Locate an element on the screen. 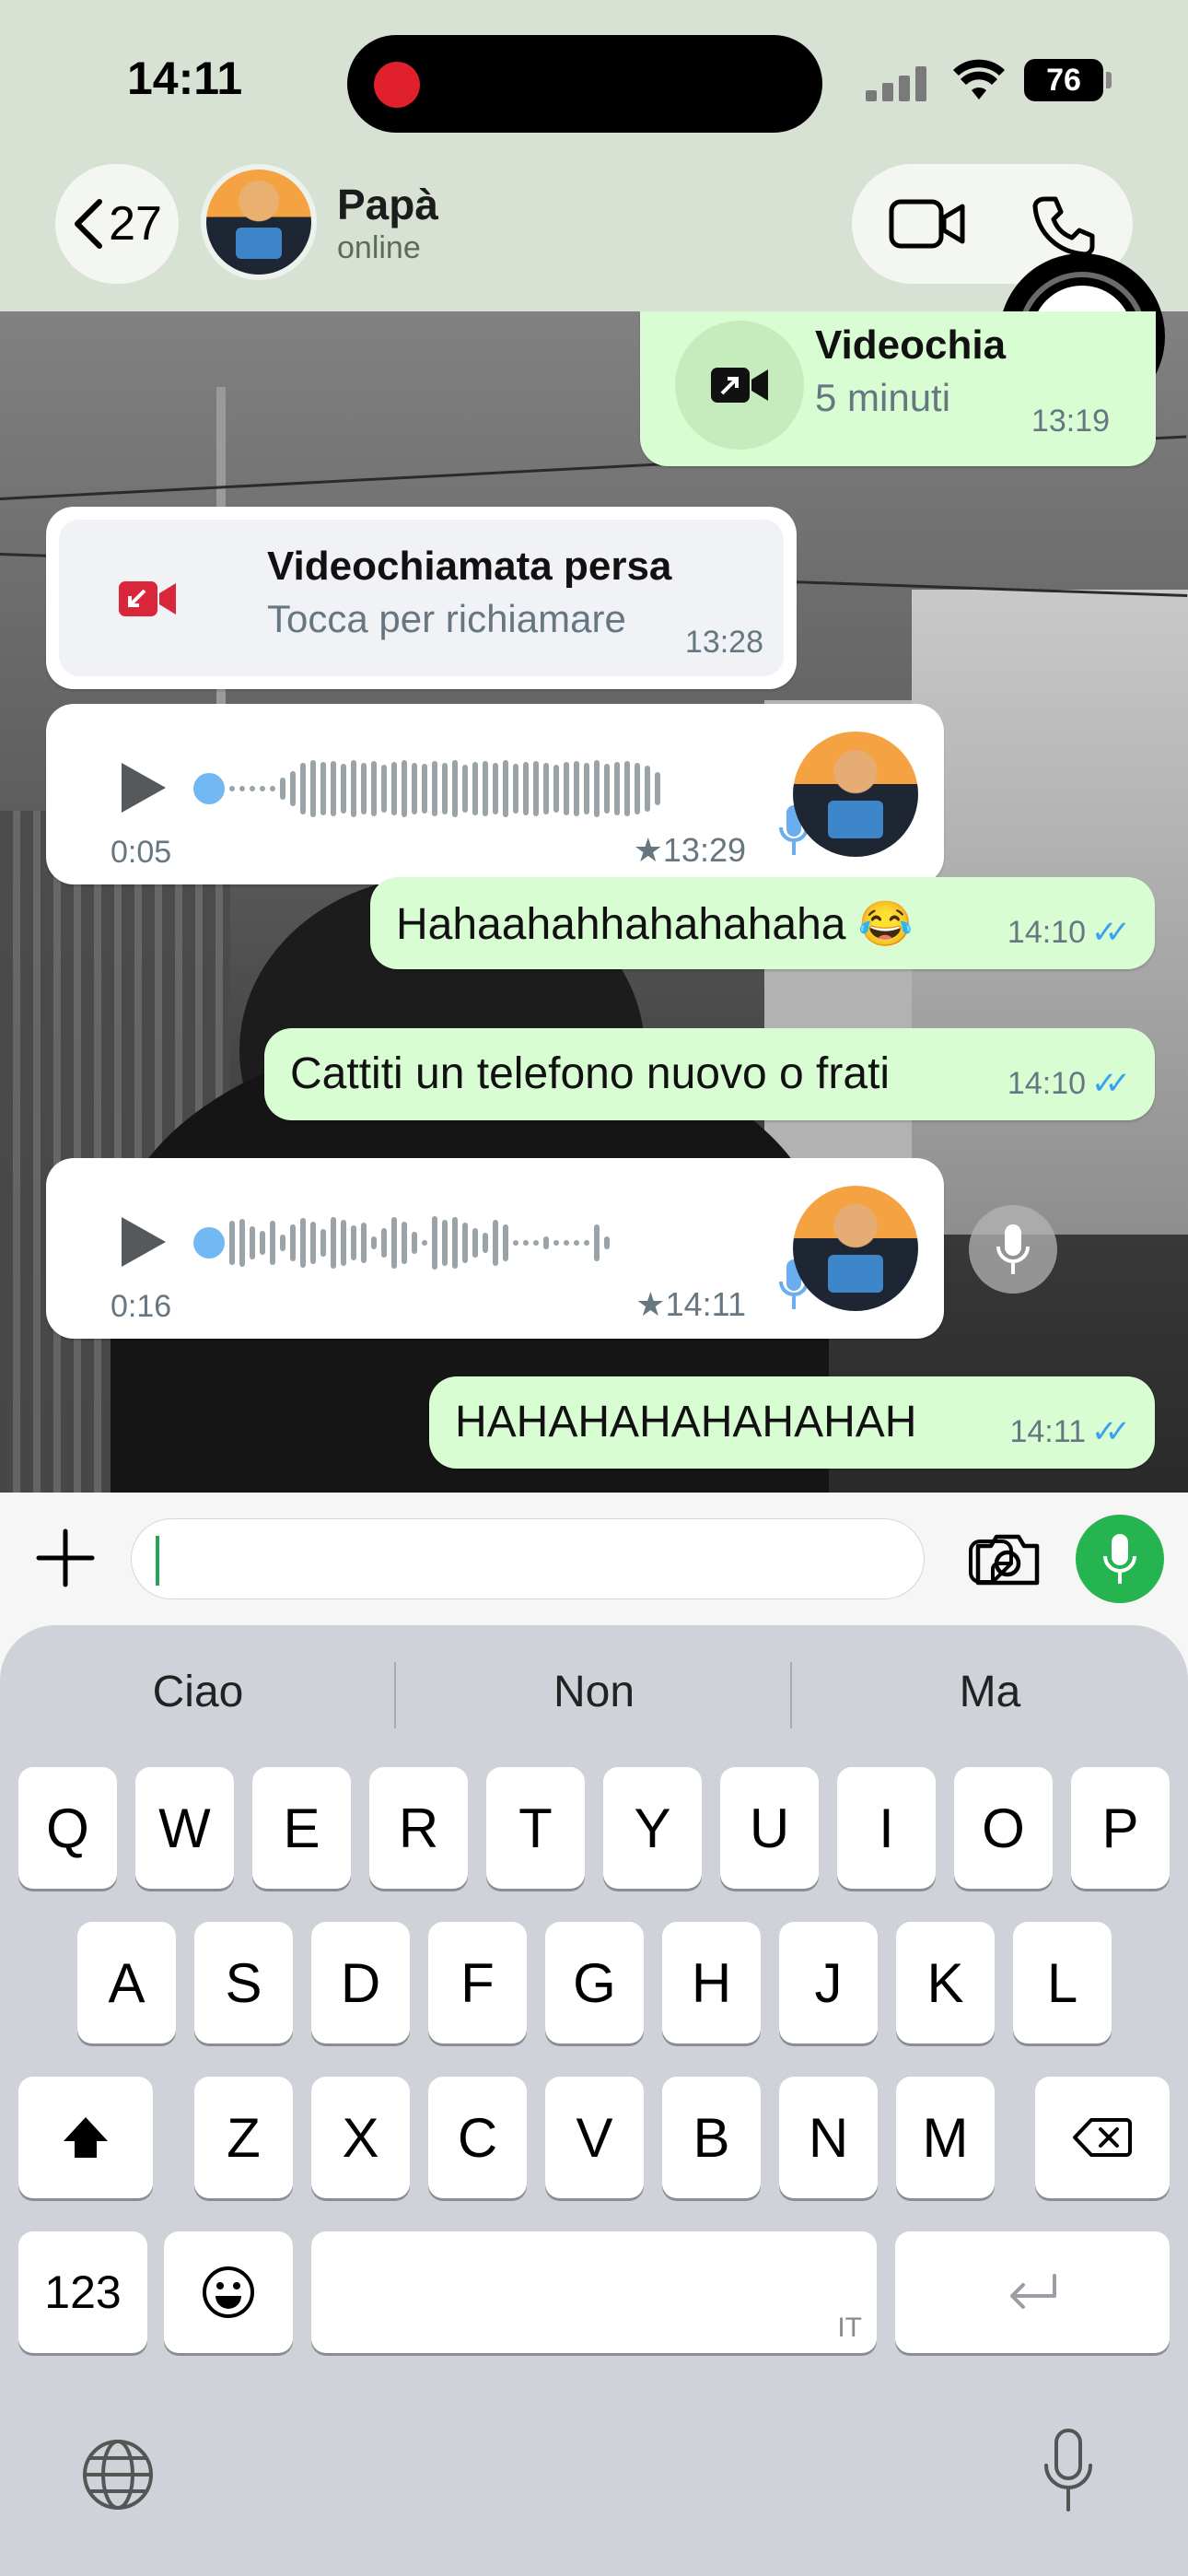 The width and height of the screenshot is (1188, 2576). key-n: N is located at coordinates (828, 2137).